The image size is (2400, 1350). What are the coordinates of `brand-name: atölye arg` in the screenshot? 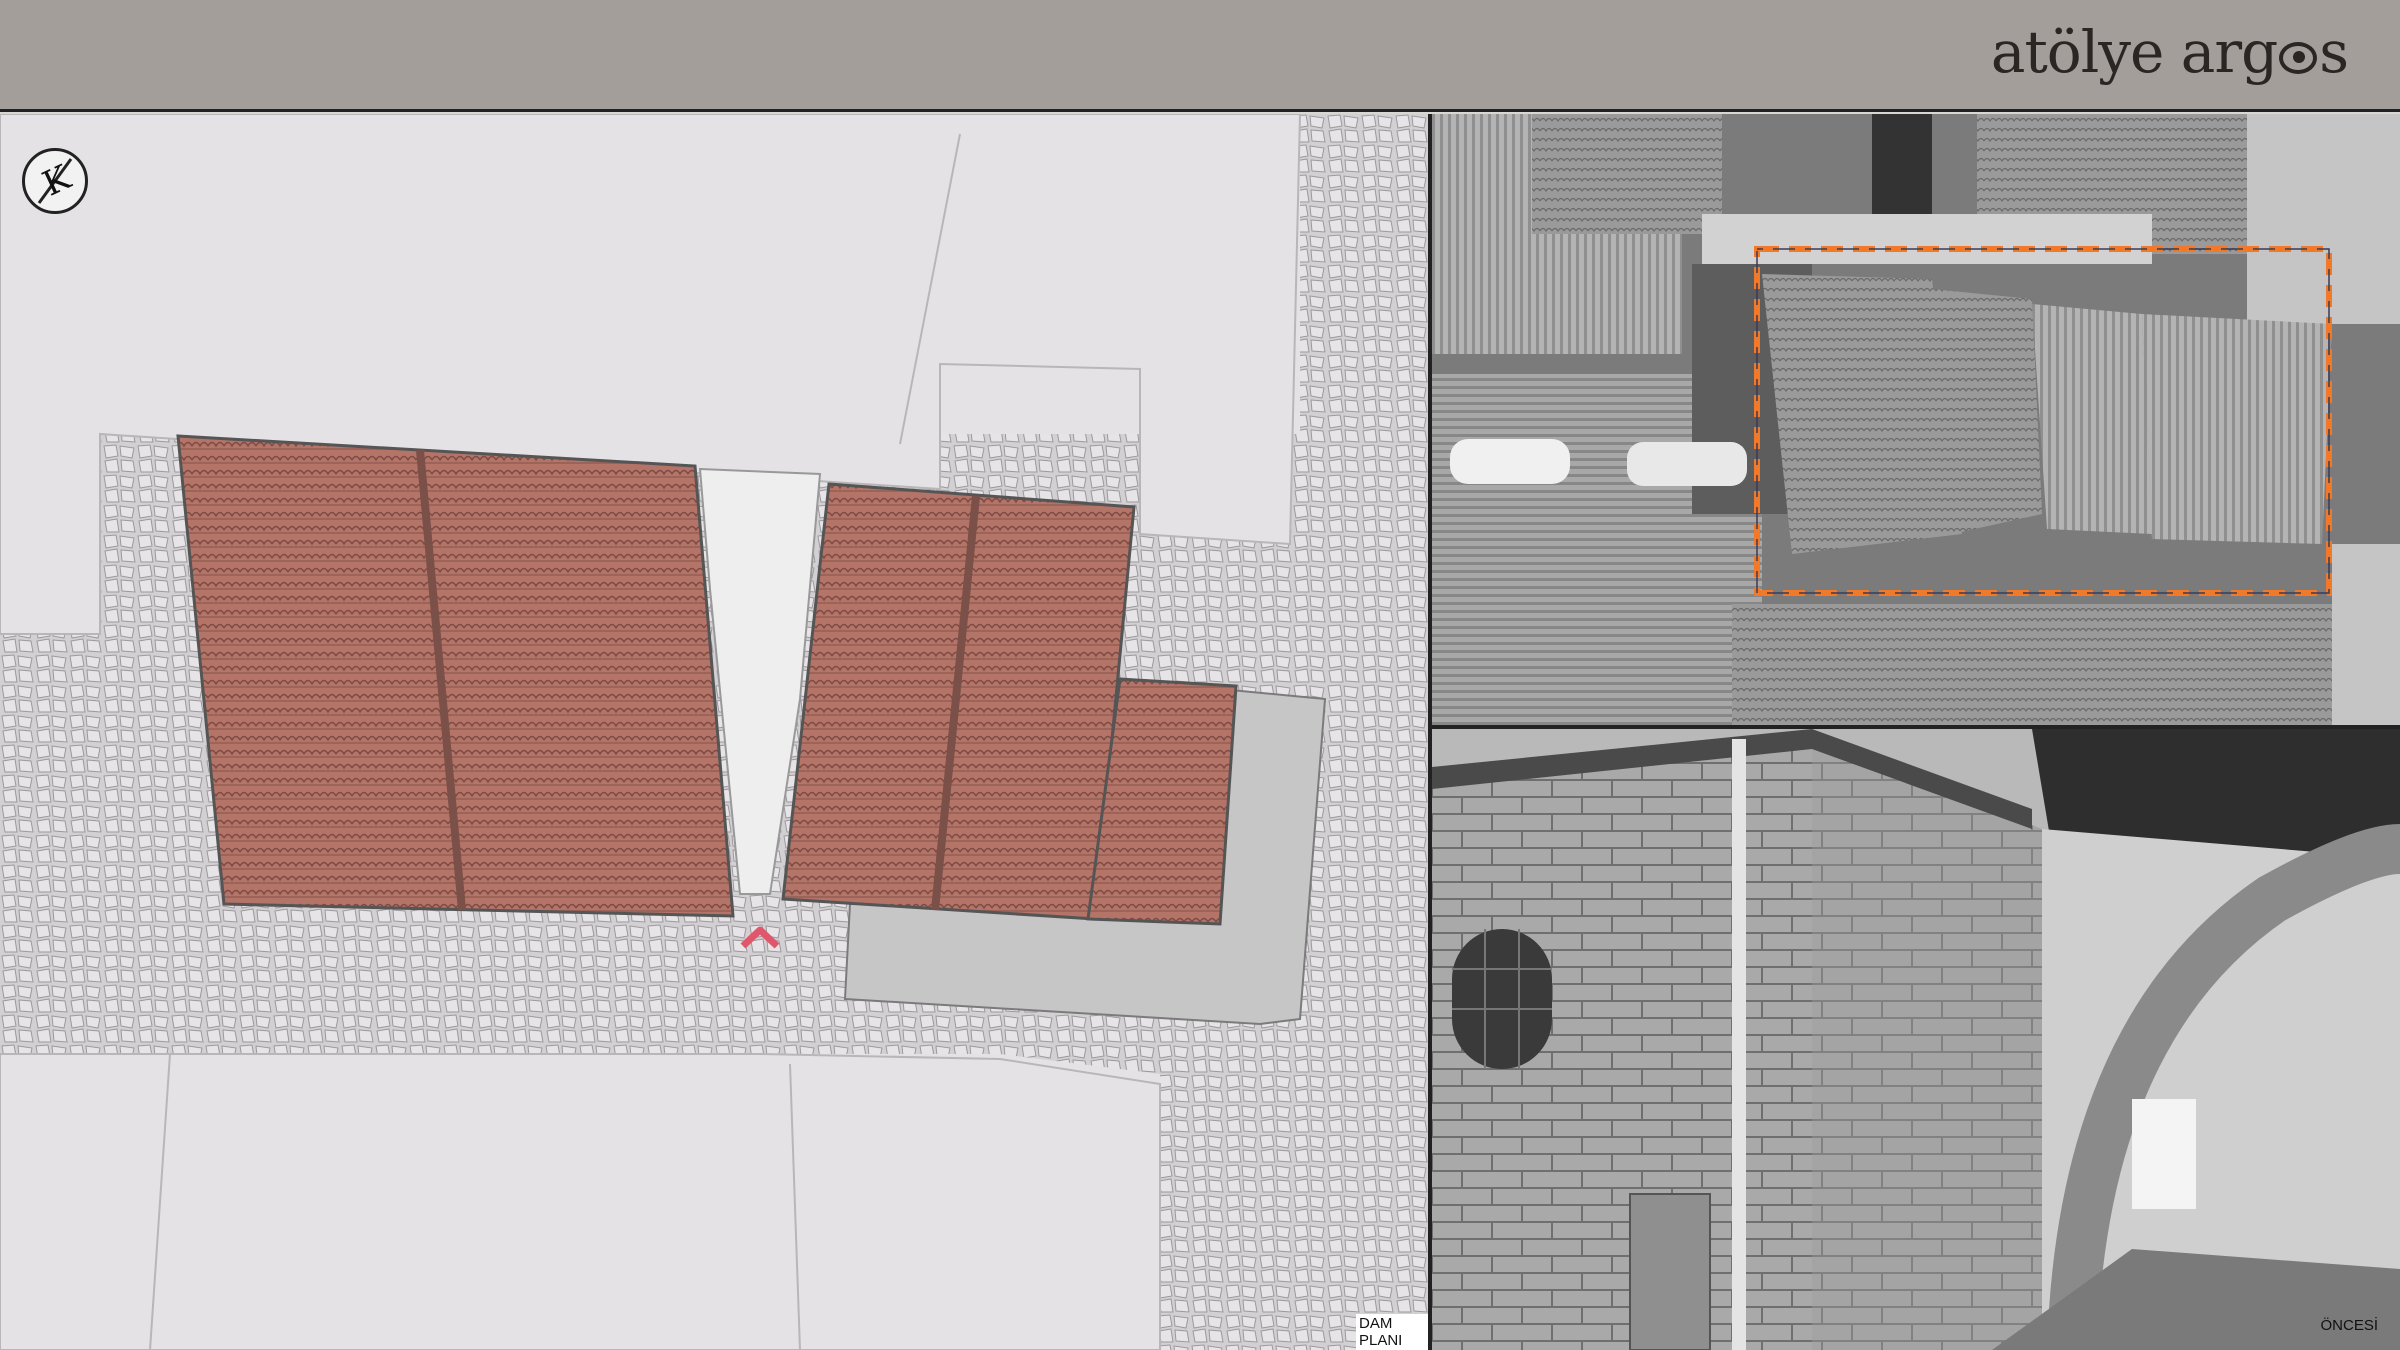 It's located at (2134, 52).